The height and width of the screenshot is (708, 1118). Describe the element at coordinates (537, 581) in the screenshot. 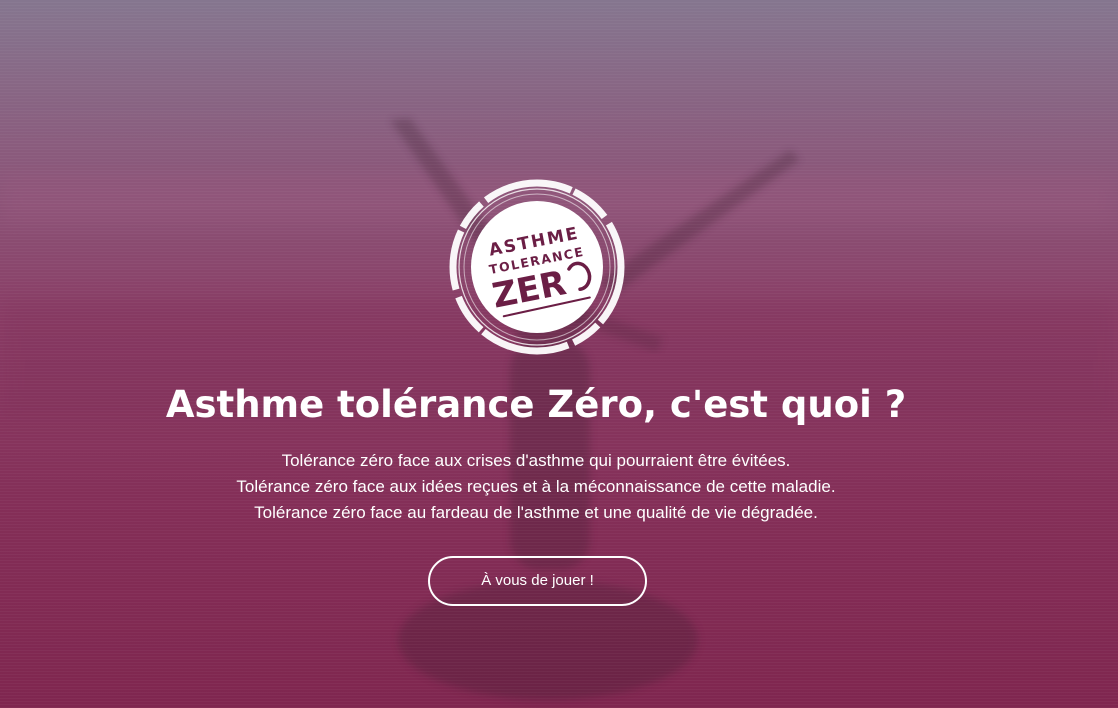

I see `cta-button: À vous de jouer !` at that location.